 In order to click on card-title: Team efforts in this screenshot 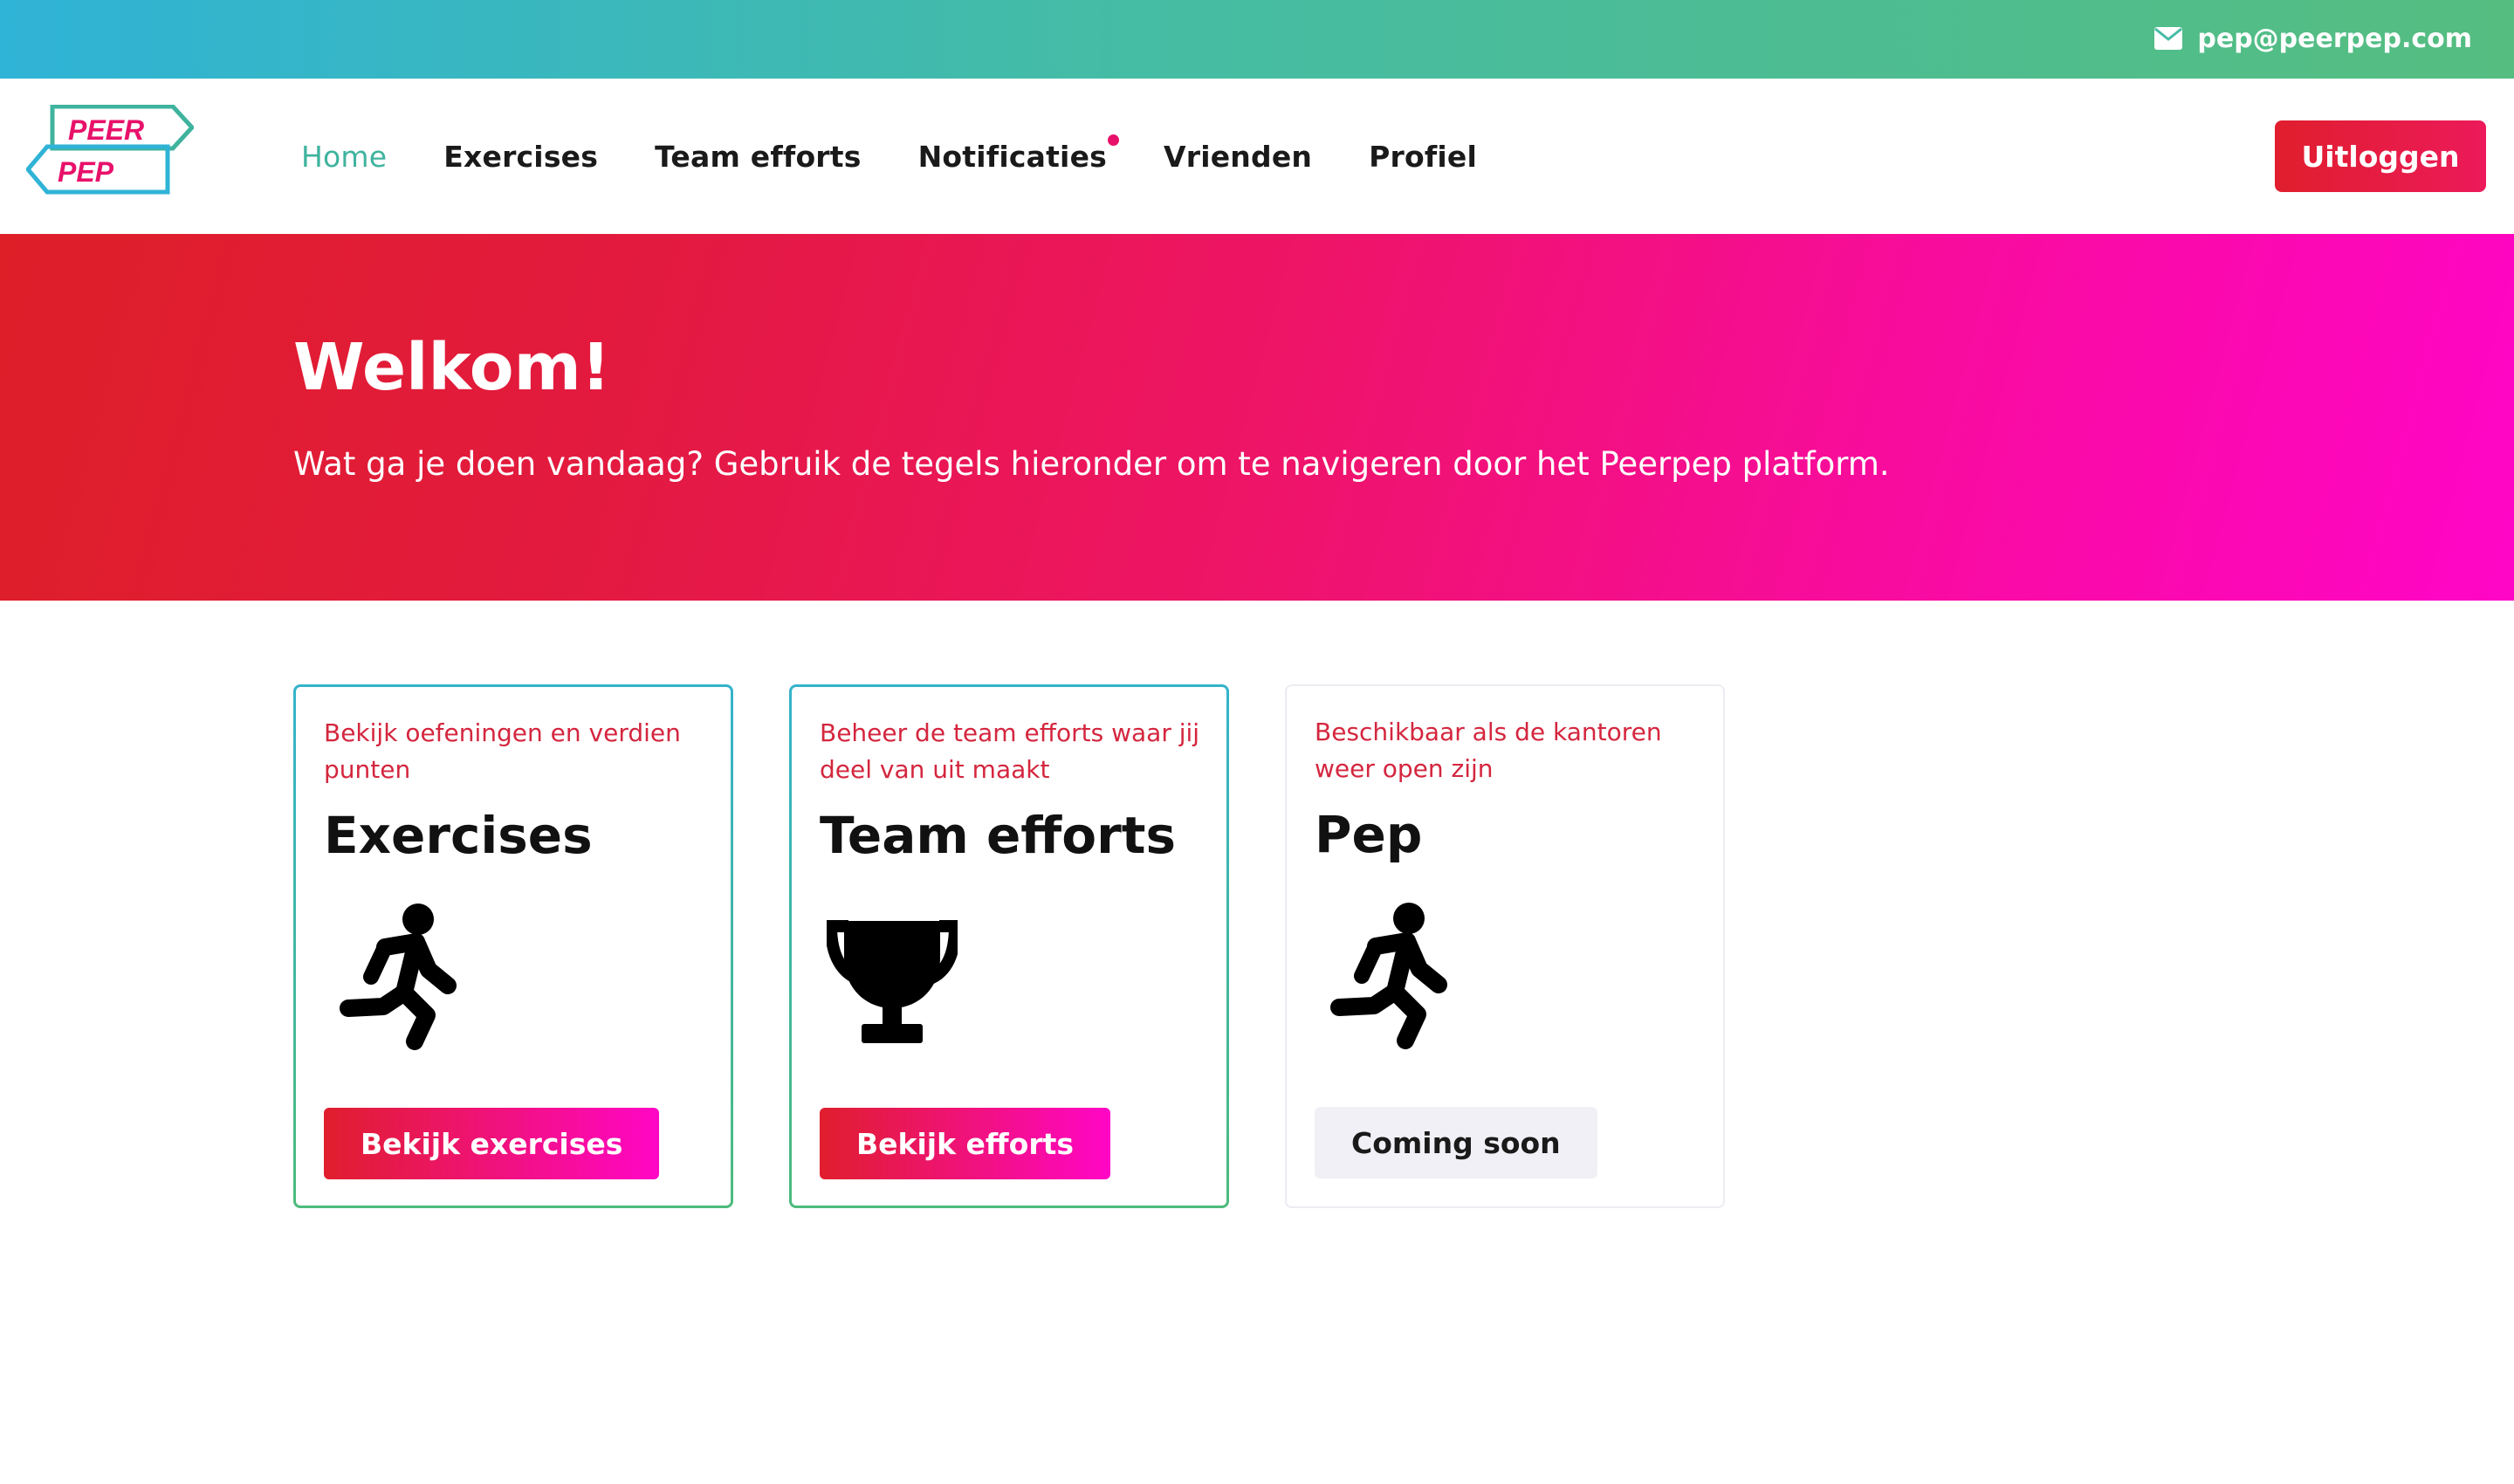, I will do `click(998, 836)`.